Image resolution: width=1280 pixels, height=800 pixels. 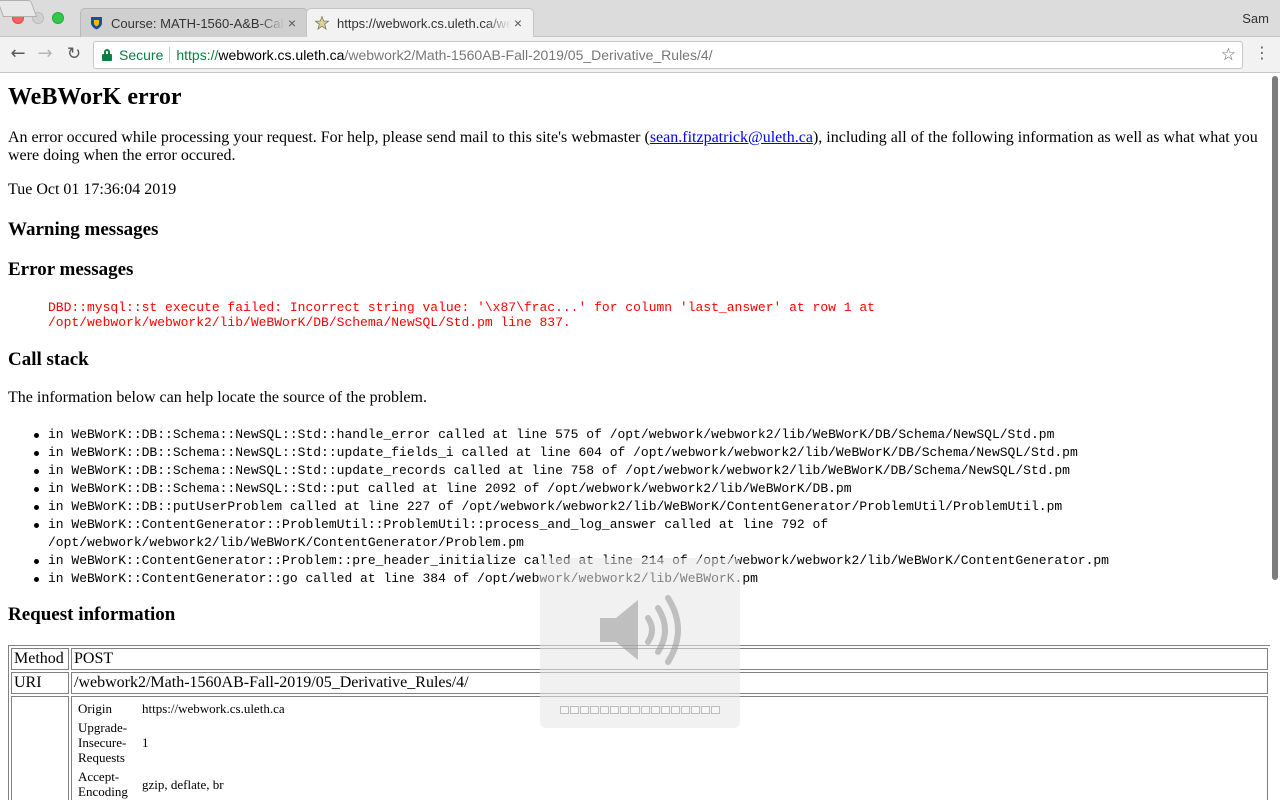 I want to click on shield-favicon-icon, so click(x=96, y=23).